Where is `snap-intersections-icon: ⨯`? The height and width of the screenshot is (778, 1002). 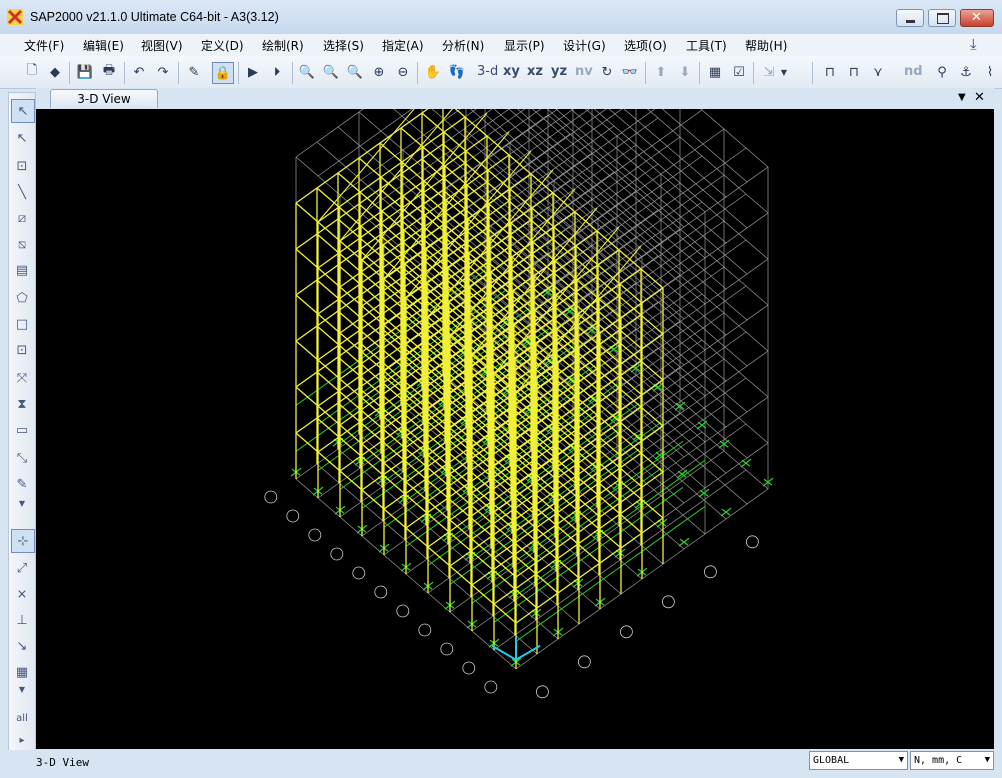 snap-intersections-icon: ⨯ is located at coordinates (22, 594).